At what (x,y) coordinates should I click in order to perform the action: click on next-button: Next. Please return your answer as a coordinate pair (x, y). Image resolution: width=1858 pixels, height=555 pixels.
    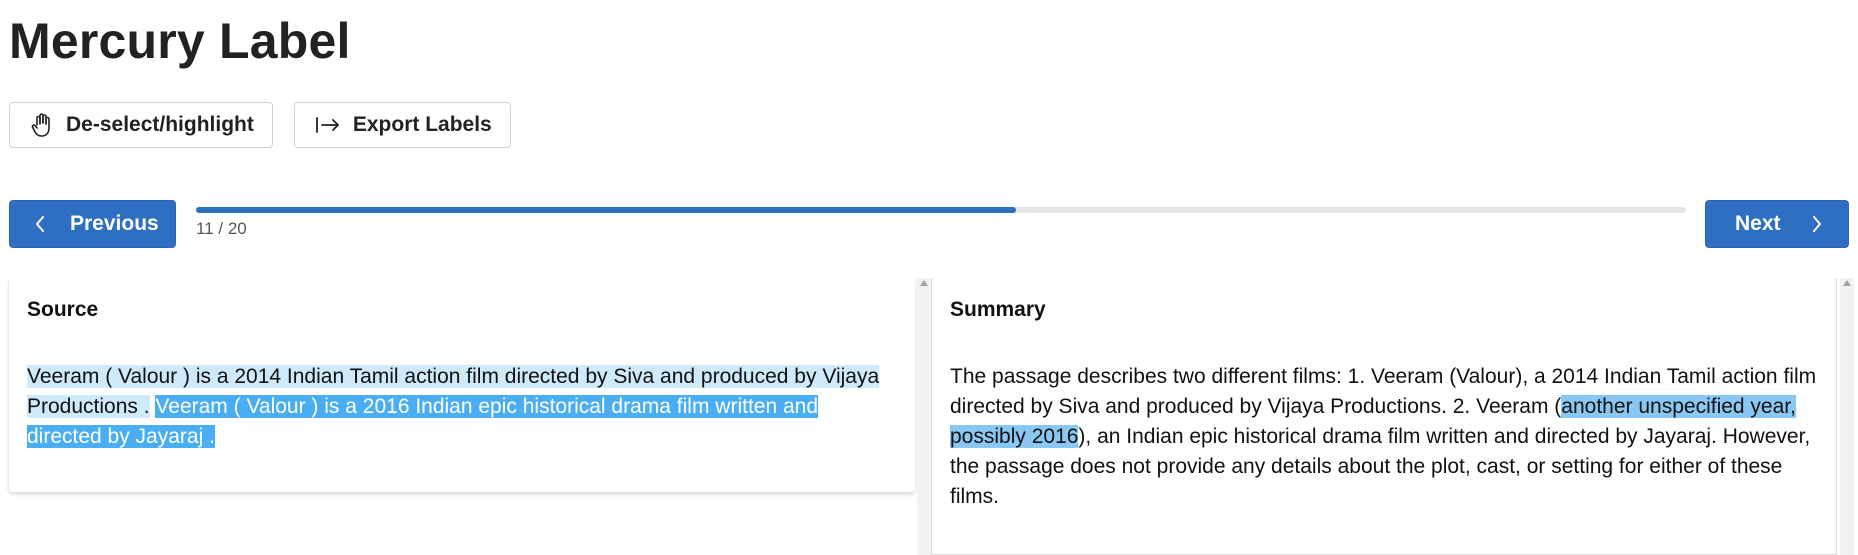
    Looking at the image, I should click on (1777, 224).